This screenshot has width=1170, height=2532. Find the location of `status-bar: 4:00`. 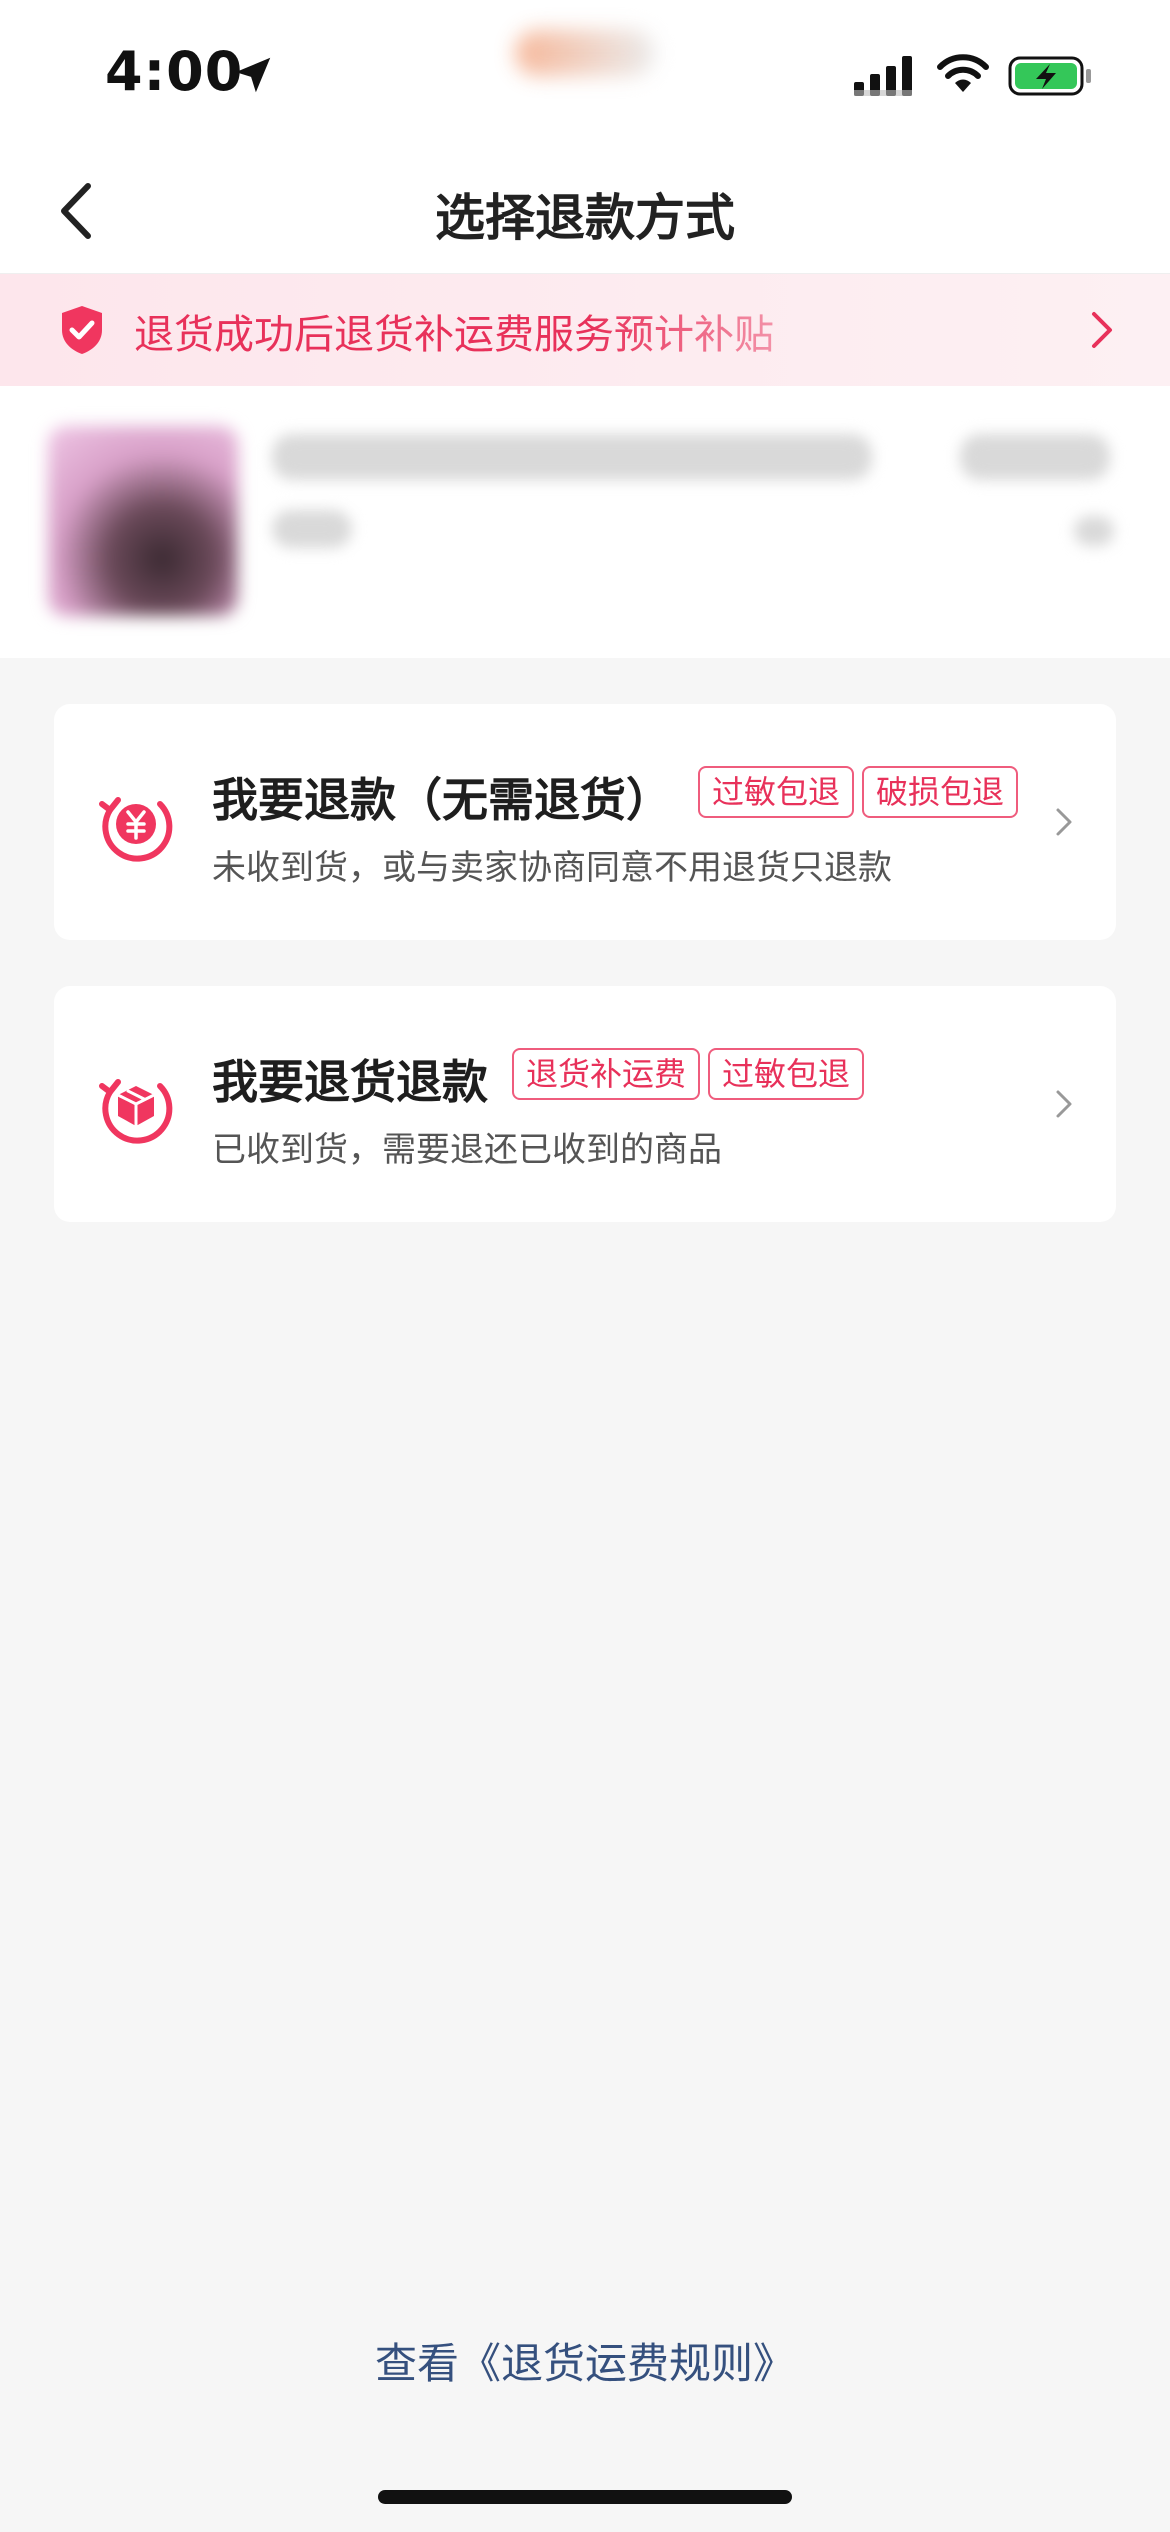

status-bar: 4:00 is located at coordinates (585, 75).